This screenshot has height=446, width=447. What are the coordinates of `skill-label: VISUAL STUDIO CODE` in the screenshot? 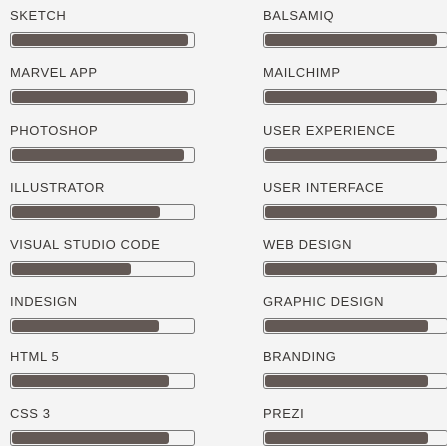 It's located at (85, 244).